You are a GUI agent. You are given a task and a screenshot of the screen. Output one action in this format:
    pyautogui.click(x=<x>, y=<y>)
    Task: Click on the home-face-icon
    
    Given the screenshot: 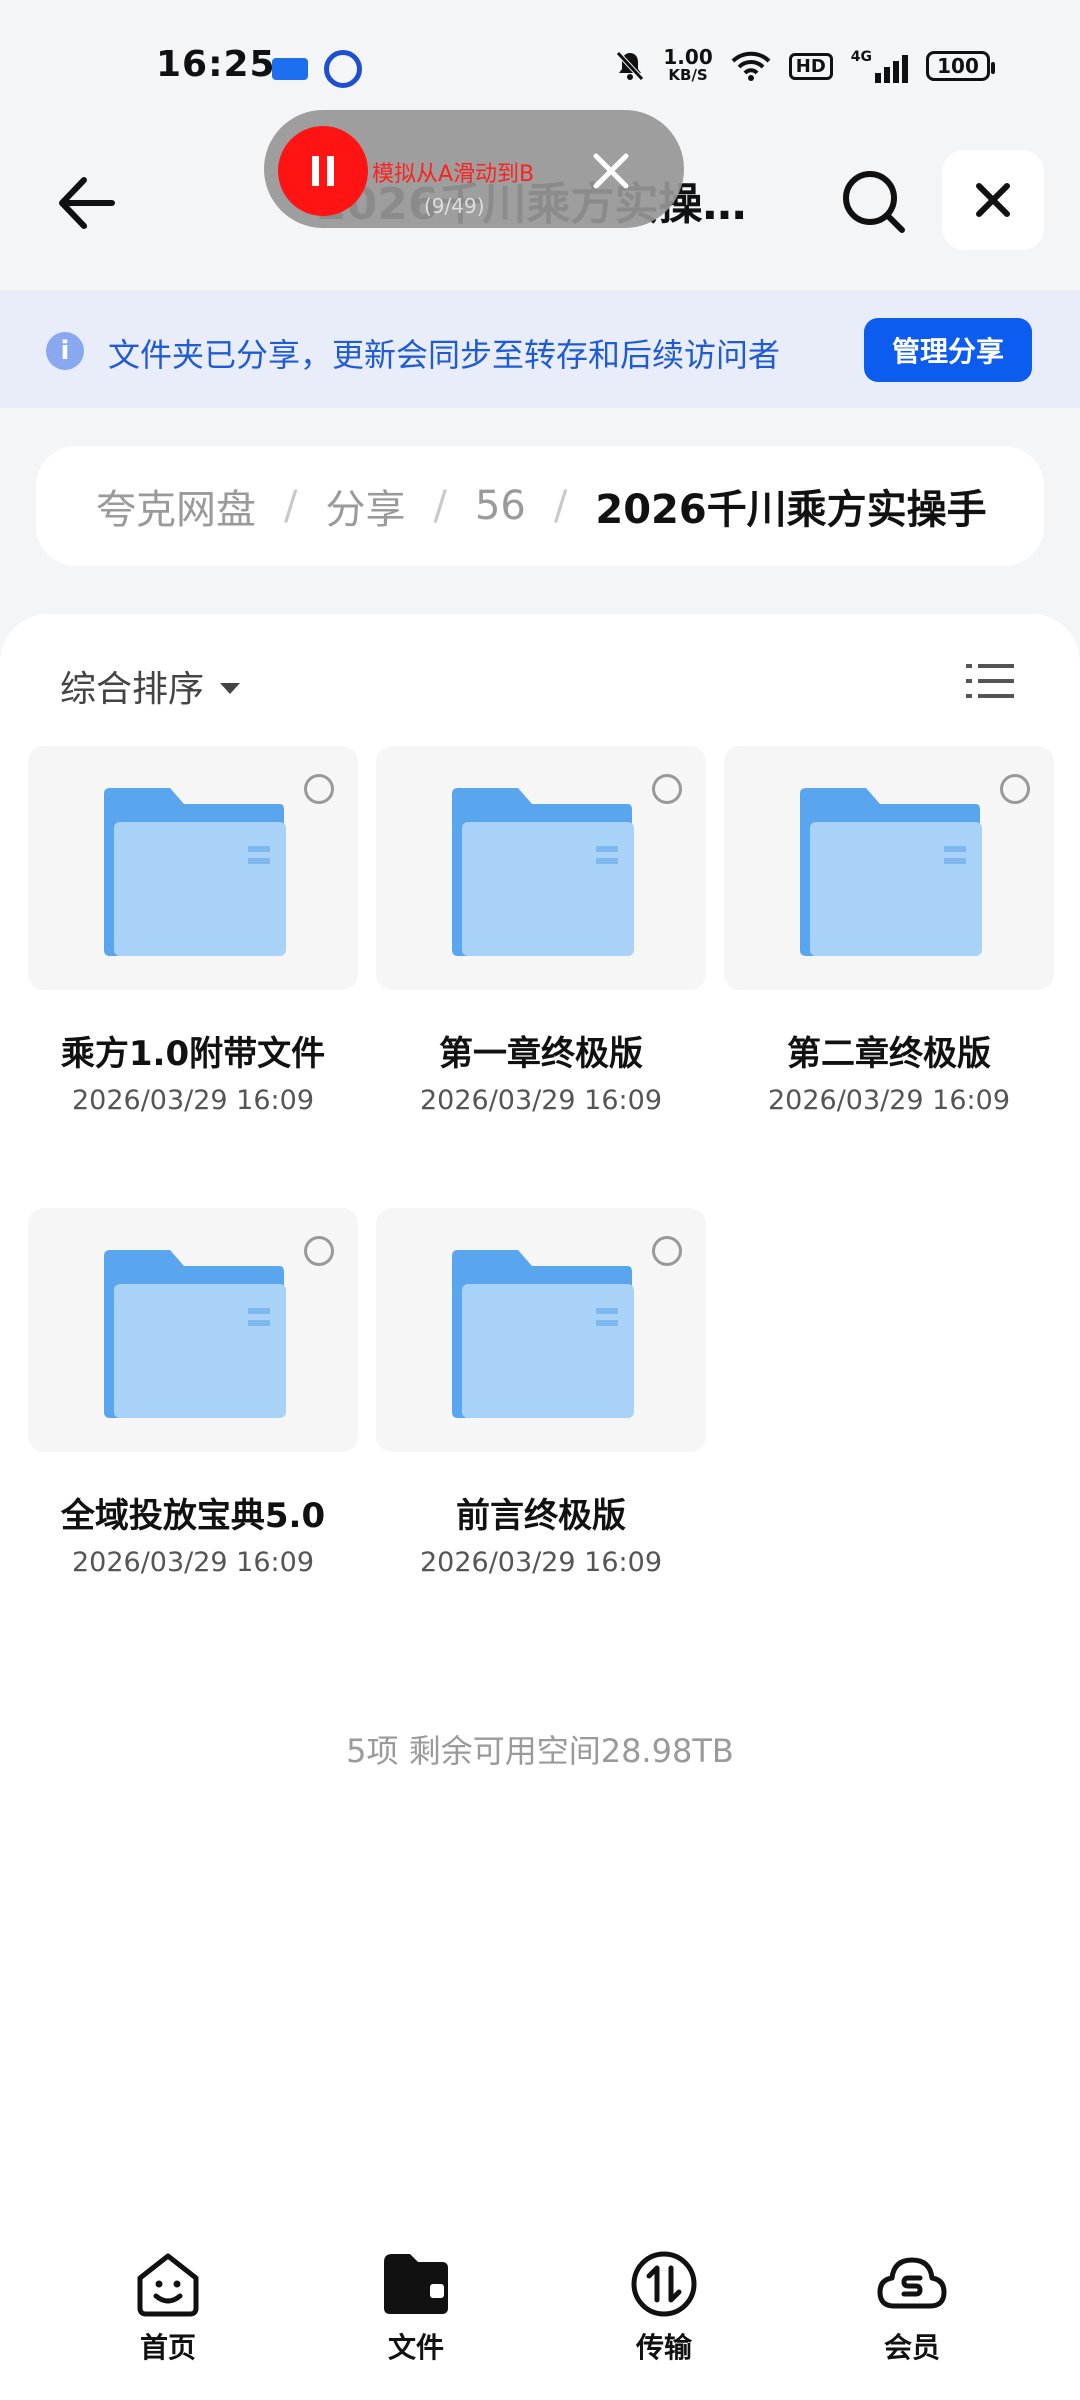 What is the action you would take?
    pyautogui.click(x=168, y=2285)
    